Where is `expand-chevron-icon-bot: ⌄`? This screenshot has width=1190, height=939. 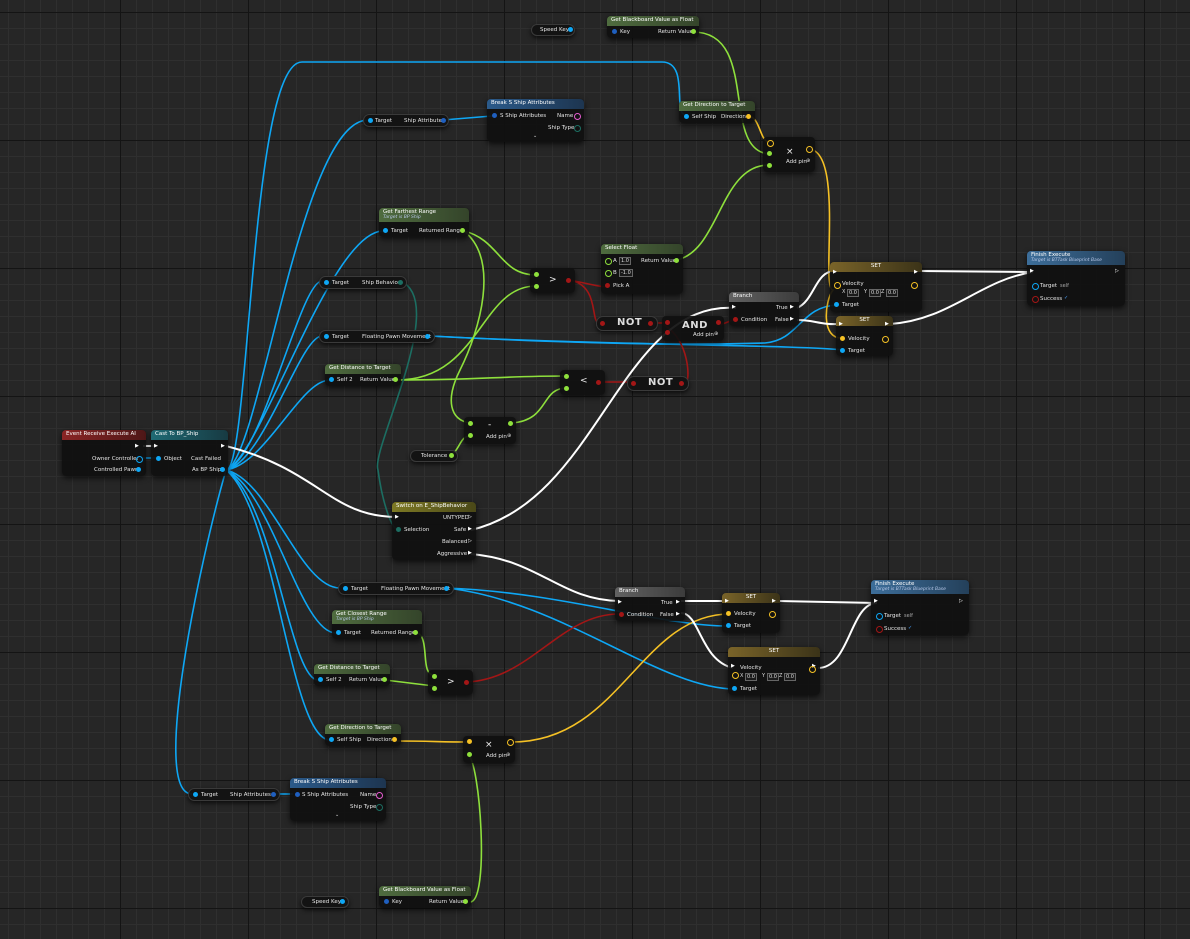 expand-chevron-icon-bot: ⌄ is located at coordinates (337, 815).